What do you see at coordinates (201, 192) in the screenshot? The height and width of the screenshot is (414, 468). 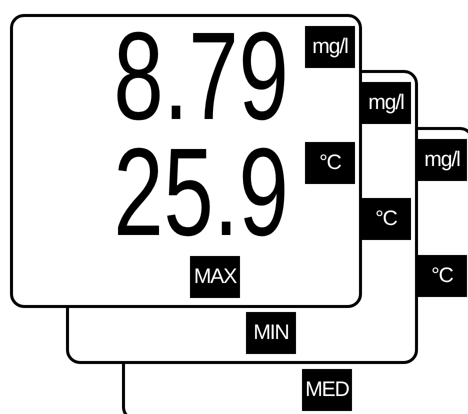 I see `digit-readout: 25.9` at bounding box center [201, 192].